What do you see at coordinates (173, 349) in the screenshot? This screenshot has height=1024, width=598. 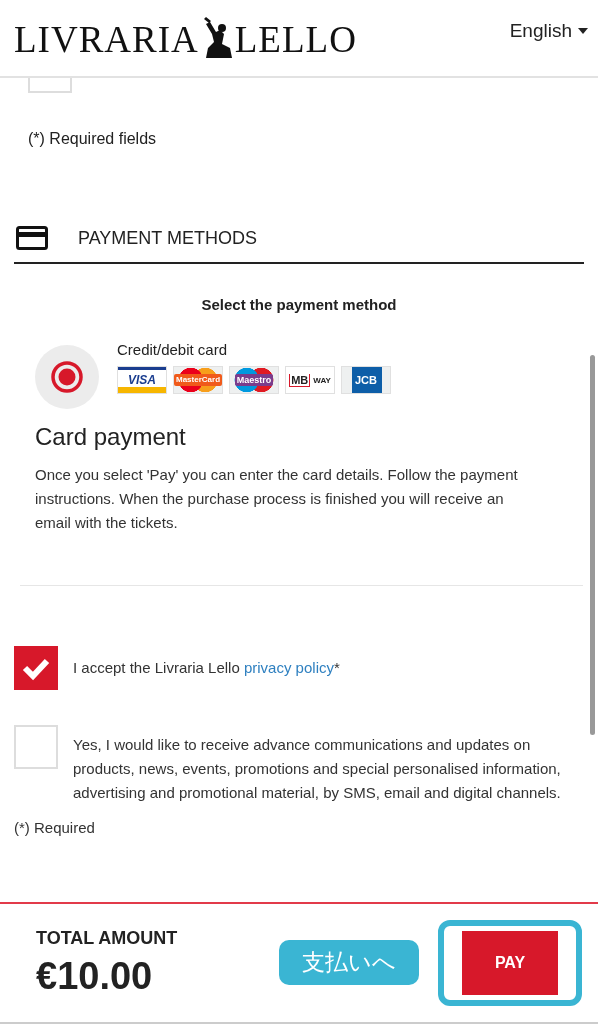 I see `option-label: Credit/debit card` at bounding box center [173, 349].